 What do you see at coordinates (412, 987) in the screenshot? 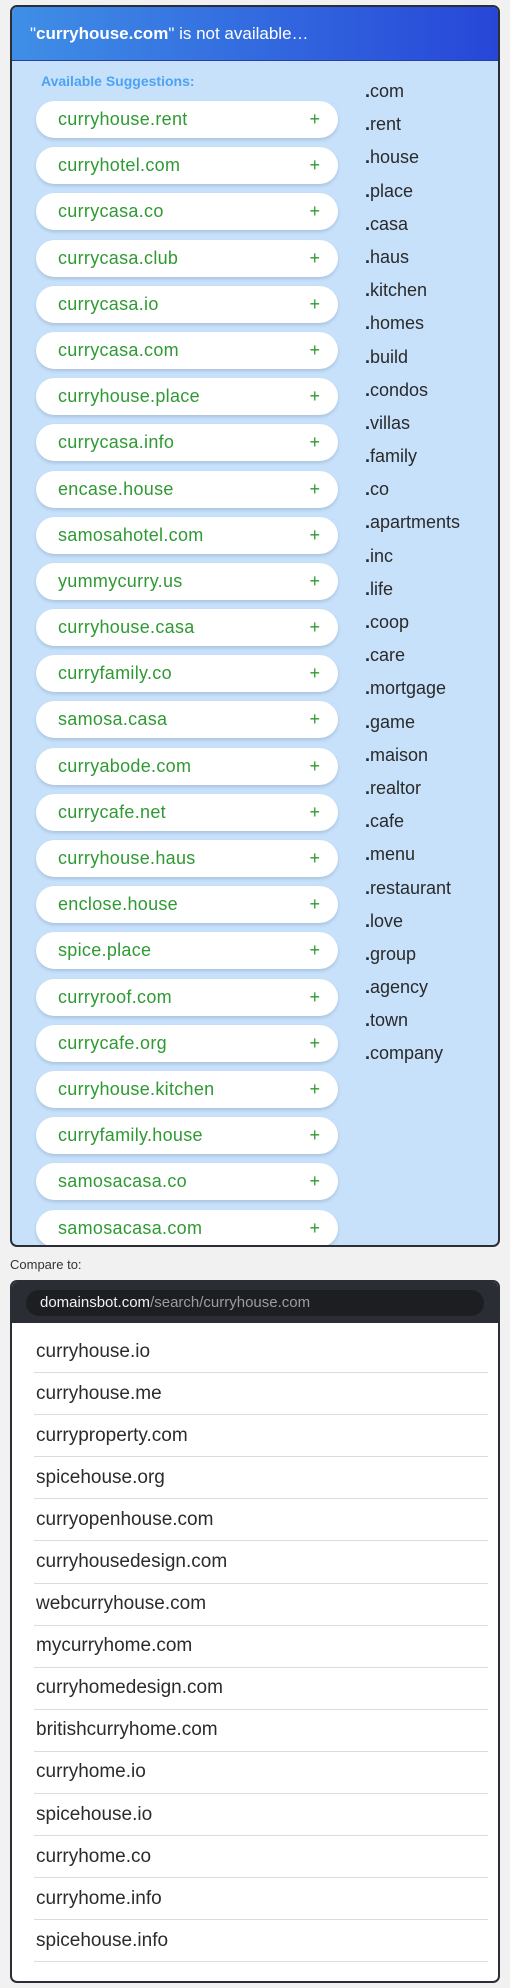
I see `tld-item: .agency` at bounding box center [412, 987].